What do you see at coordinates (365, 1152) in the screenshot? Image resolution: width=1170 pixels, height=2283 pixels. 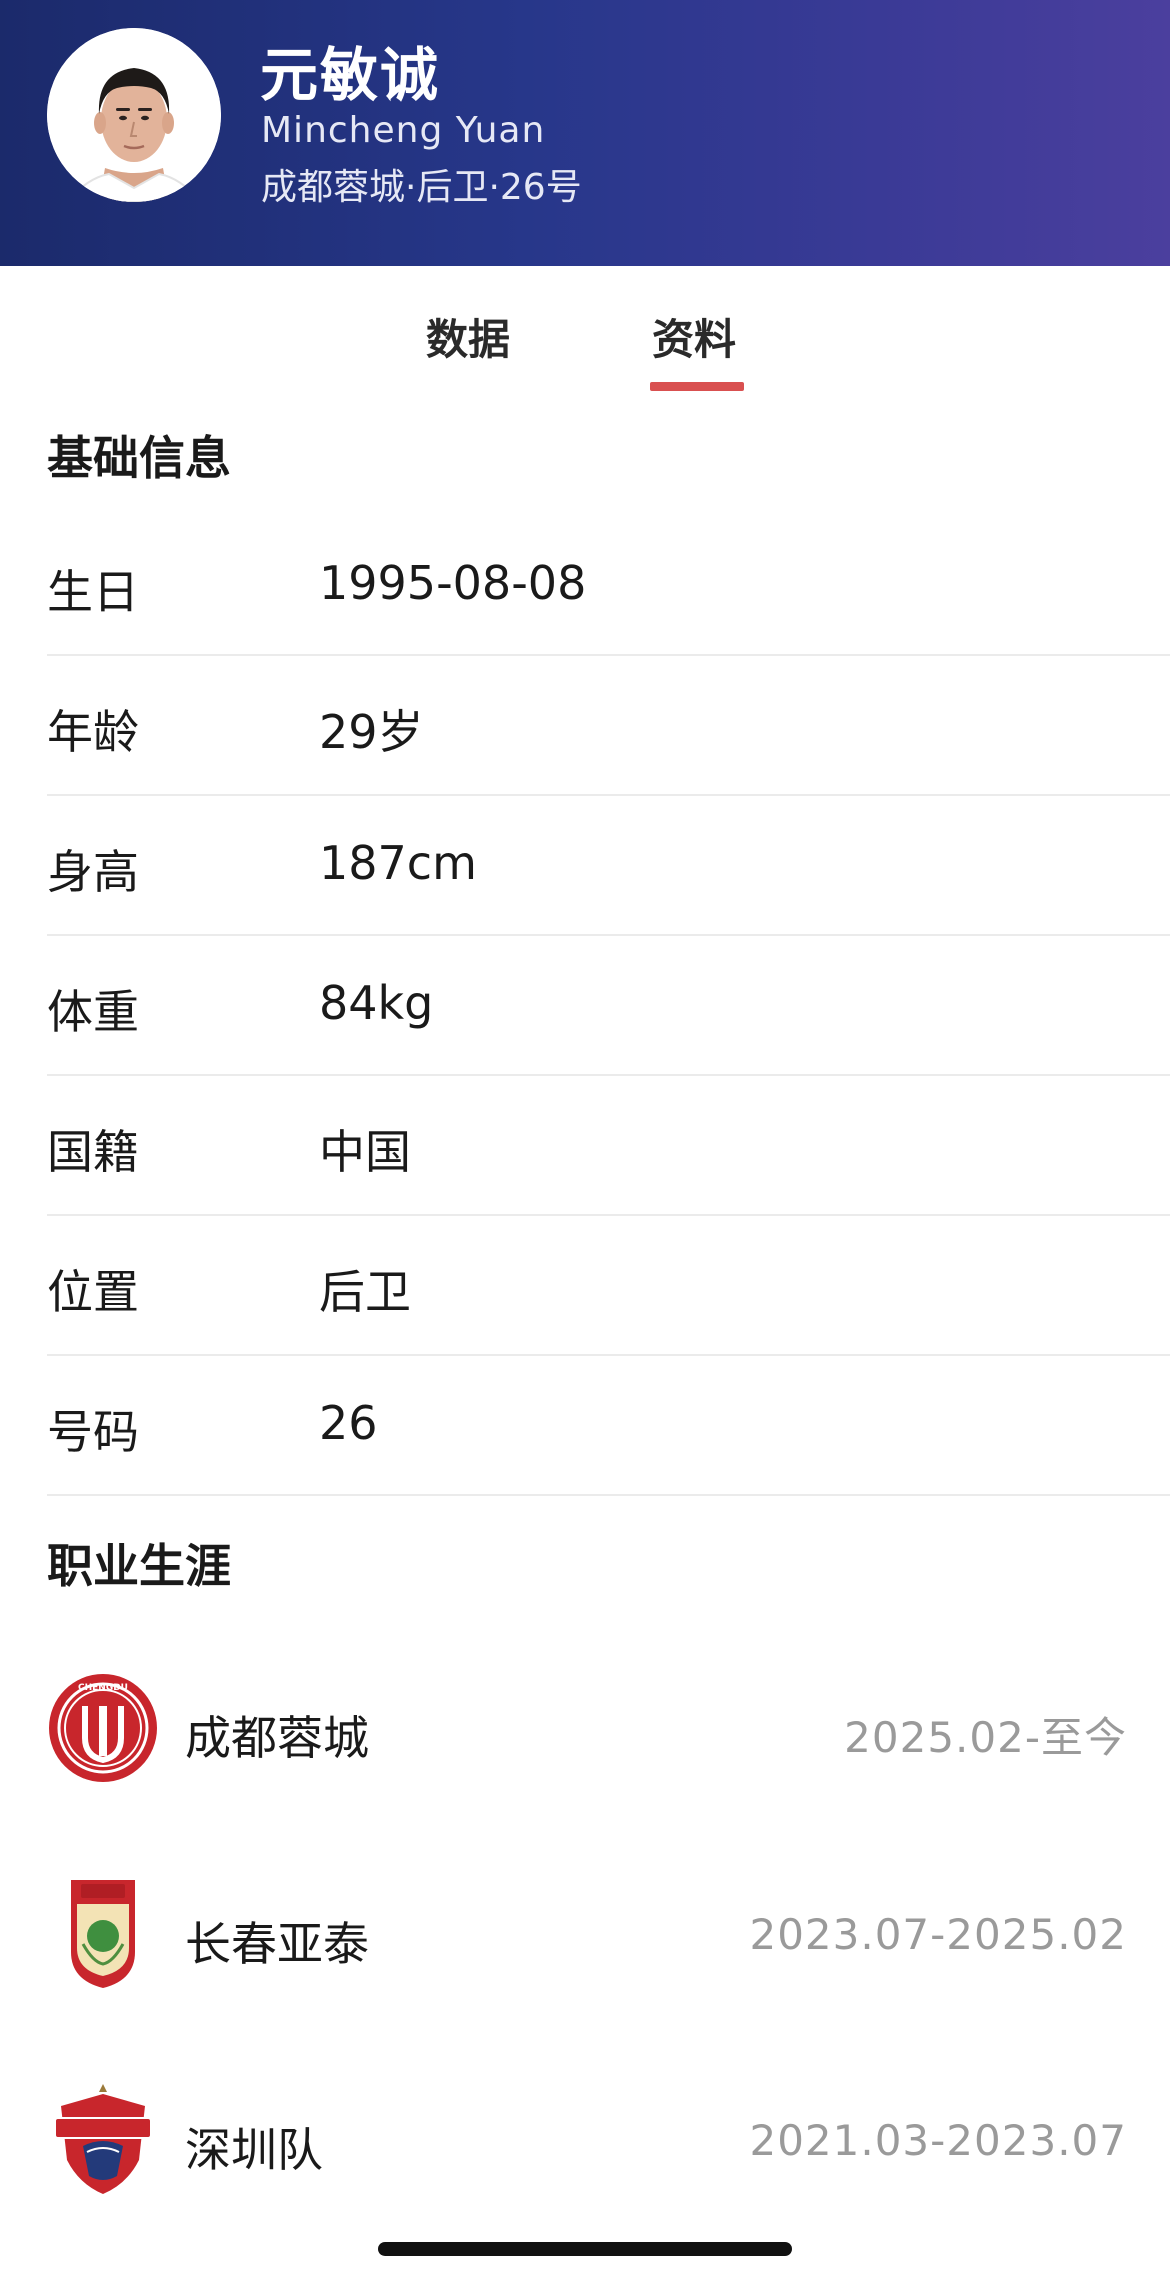 I see `info-value: 中国` at bounding box center [365, 1152].